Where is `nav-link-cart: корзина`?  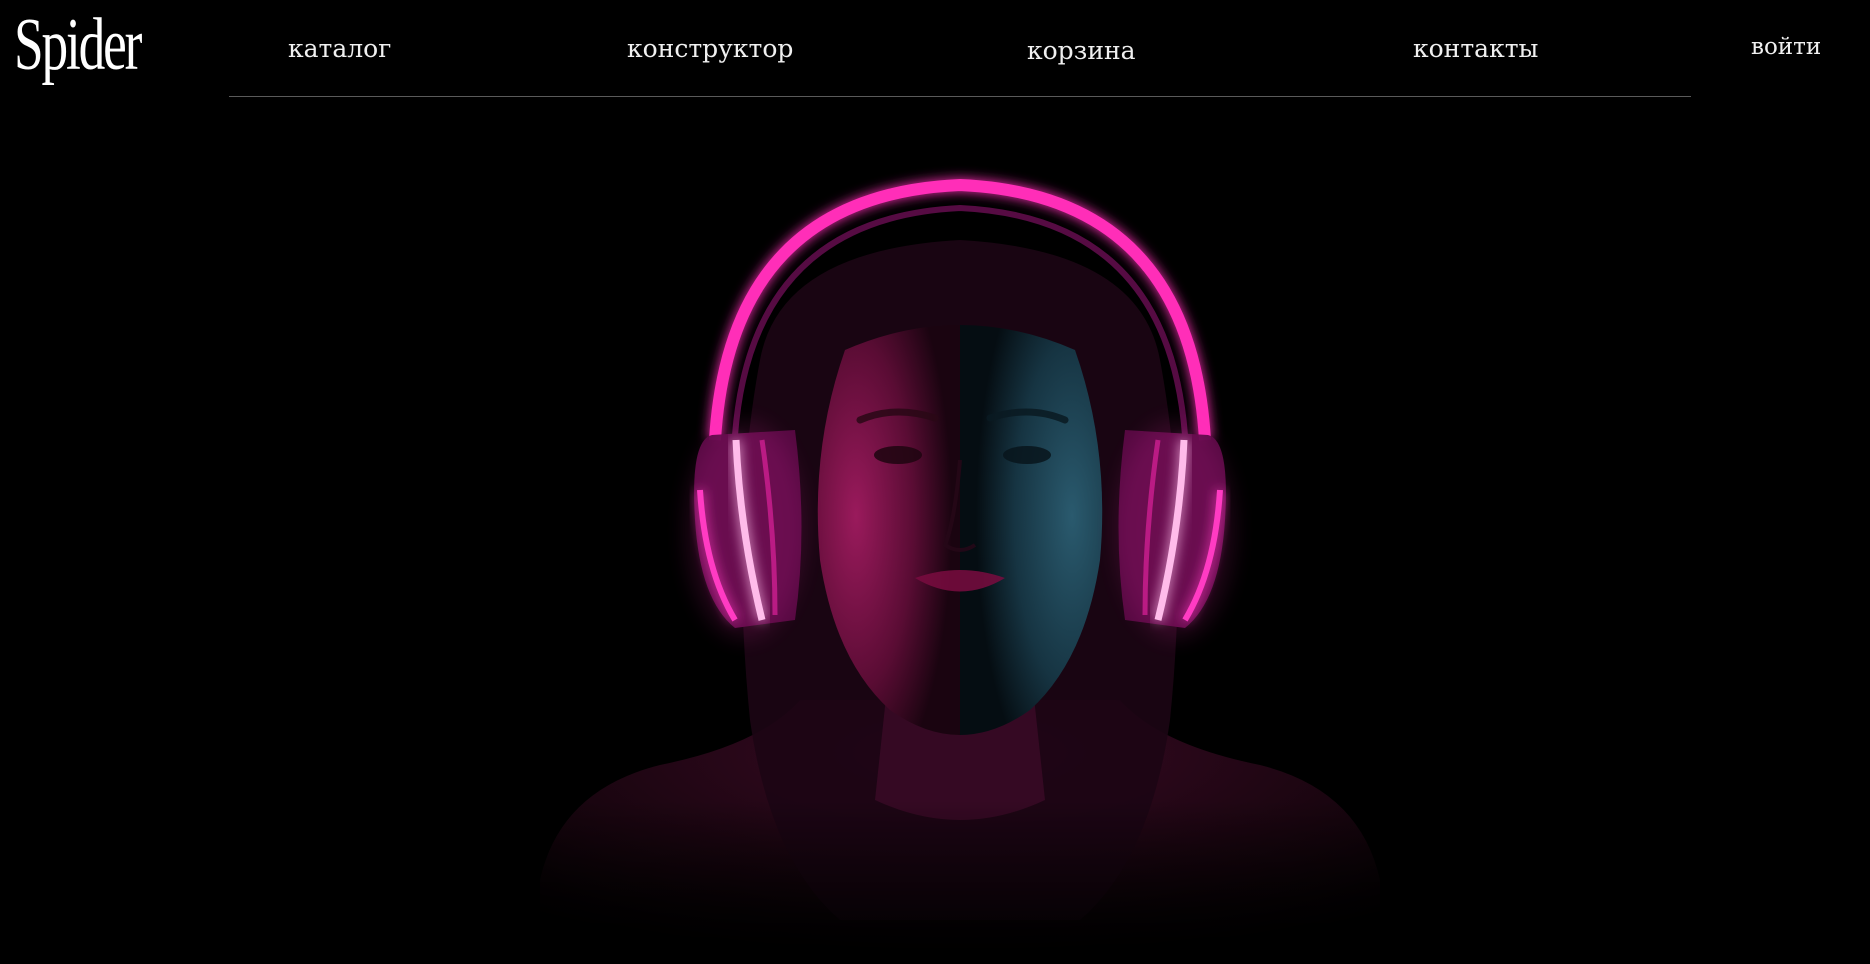 nav-link-cart: корзина is located at coordinates (1081, 51).